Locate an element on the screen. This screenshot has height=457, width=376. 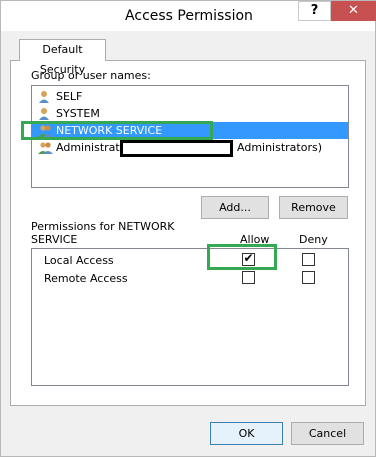
remote-access-deny-checkbox is located at coordinates (308, 277).